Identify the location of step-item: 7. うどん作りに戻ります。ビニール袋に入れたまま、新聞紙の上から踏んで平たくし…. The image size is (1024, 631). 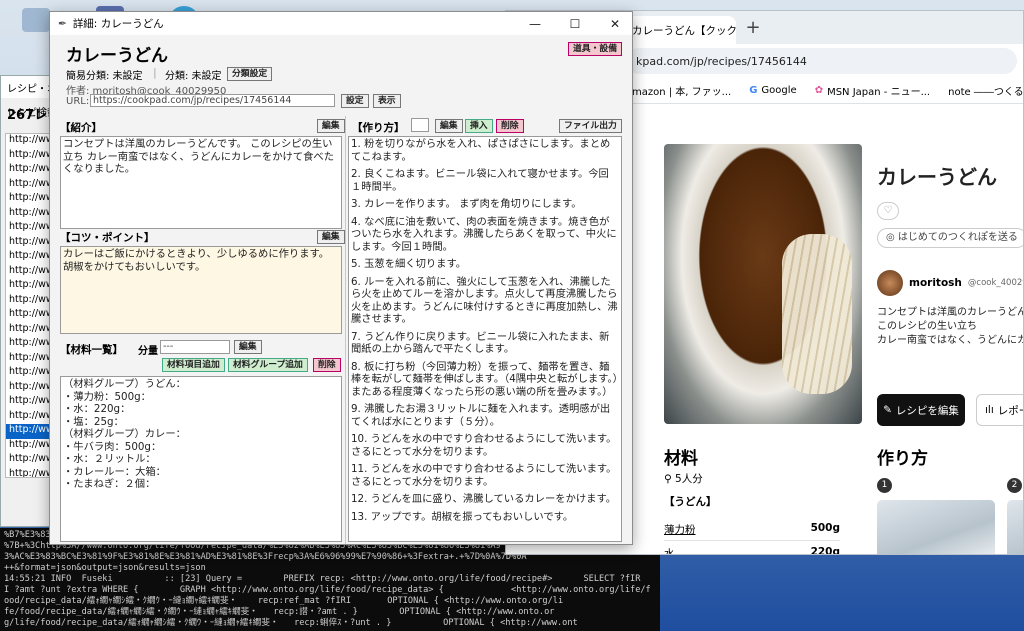
(480, 343).